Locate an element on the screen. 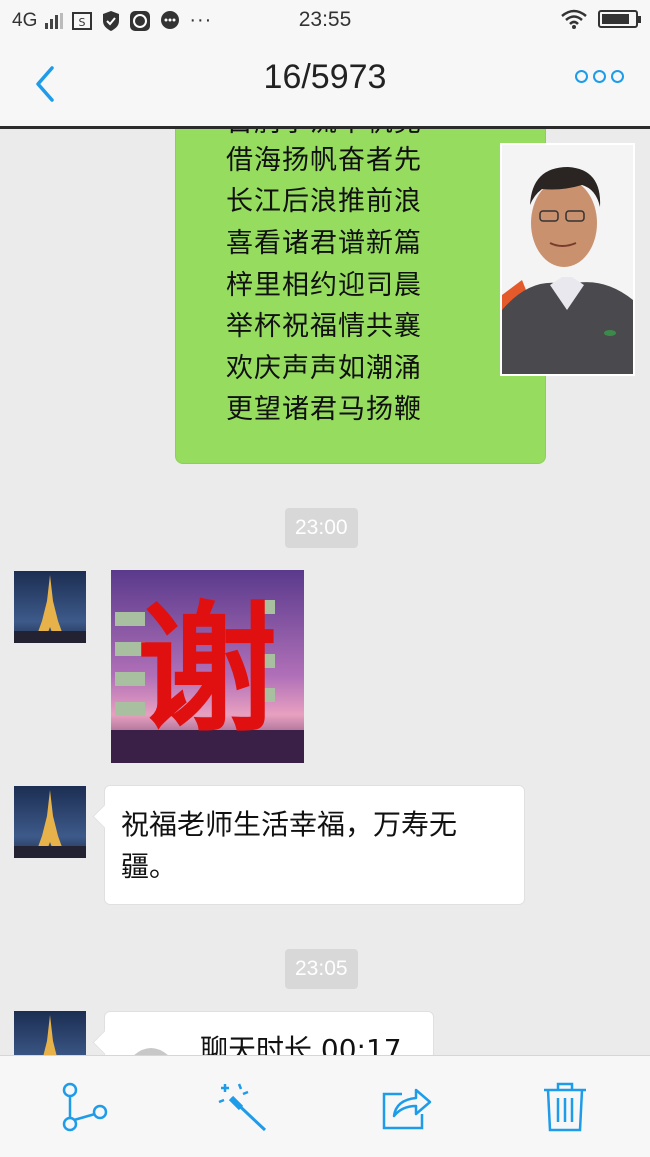 This screenshot has height=1157, width=650. magic-wand-icon is located at coordinates (244, 1107).